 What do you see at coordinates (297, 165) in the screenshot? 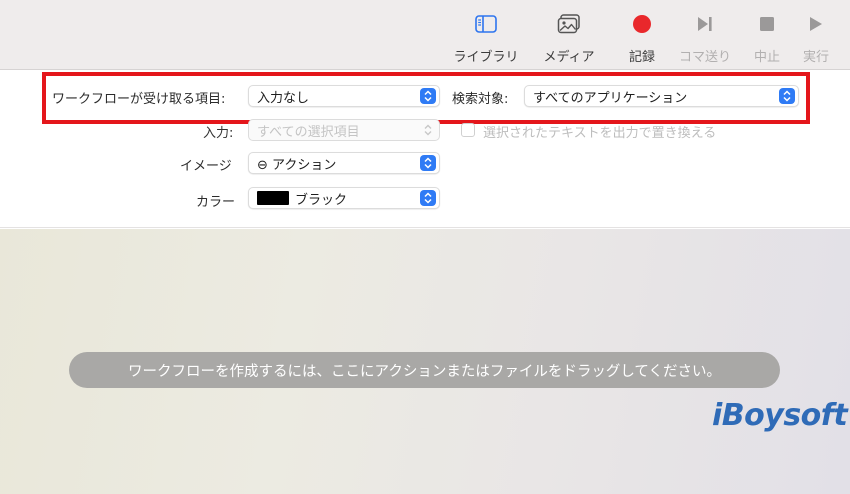
I see `image-value: ⊖ アクション` at bounding box center [297, 165].